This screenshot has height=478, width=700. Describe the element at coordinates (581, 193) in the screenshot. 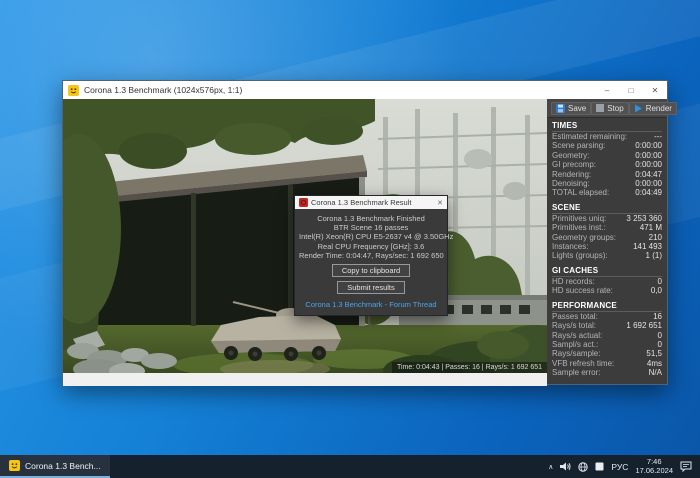

I see `stat-label: TOTAL elapsed:` at that location.